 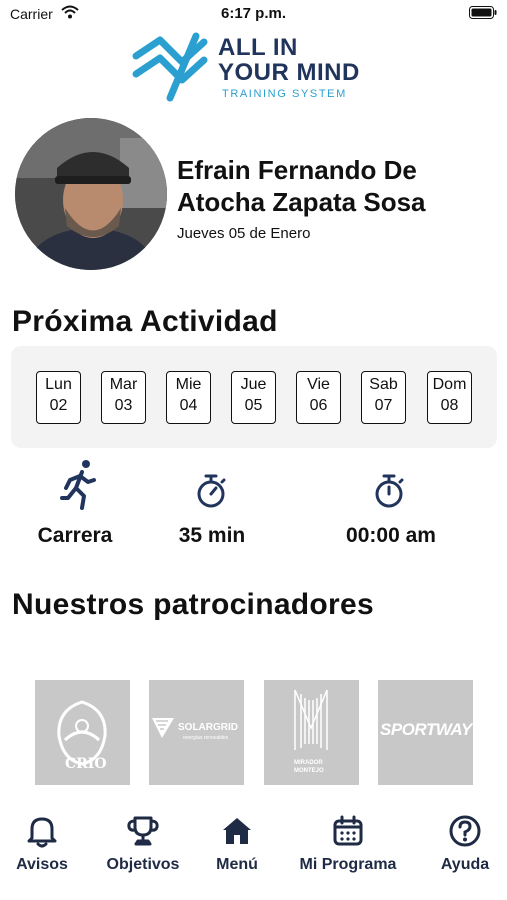 I want to click on battery-icon, so click(x=483, y=12).